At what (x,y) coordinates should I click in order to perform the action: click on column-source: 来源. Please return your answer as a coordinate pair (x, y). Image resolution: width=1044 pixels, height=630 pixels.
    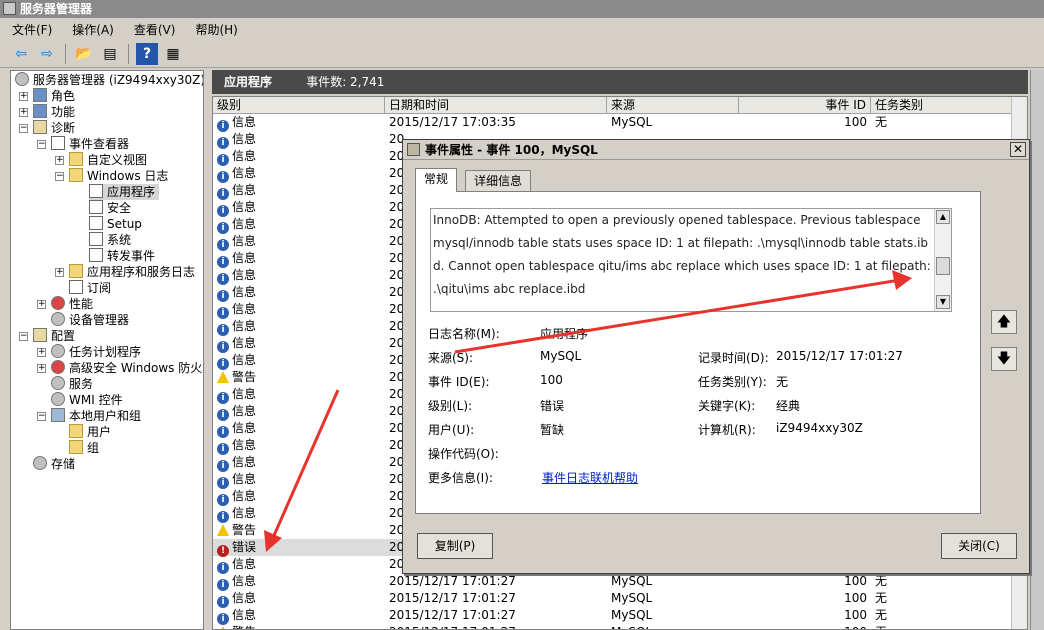
    Looking at the image, I should click on (673, 105).